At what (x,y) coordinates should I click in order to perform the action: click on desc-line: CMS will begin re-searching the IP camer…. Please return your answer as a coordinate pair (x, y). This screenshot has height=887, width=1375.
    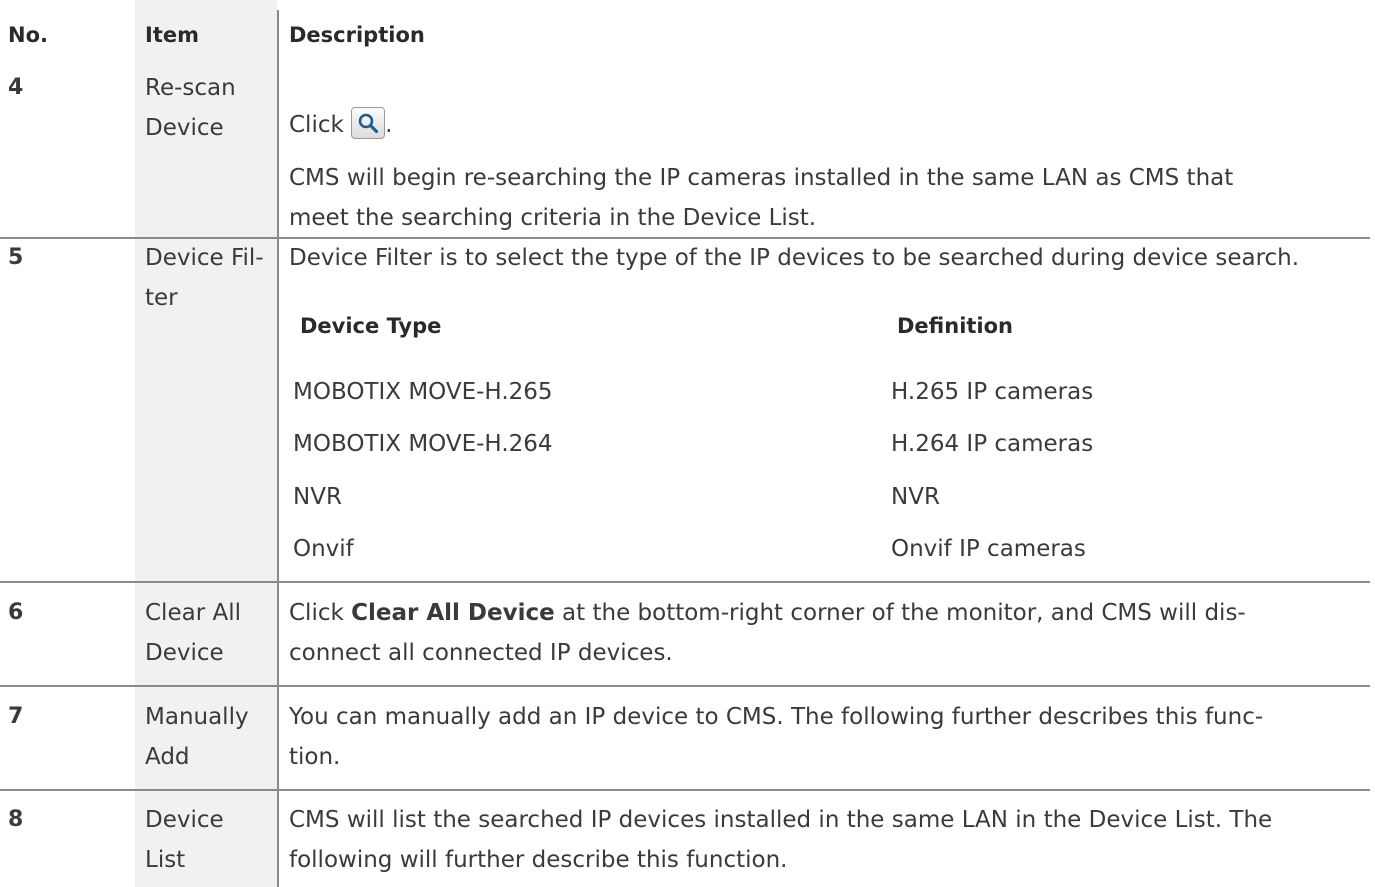
    Looking at the image, I should click on (761, 178).